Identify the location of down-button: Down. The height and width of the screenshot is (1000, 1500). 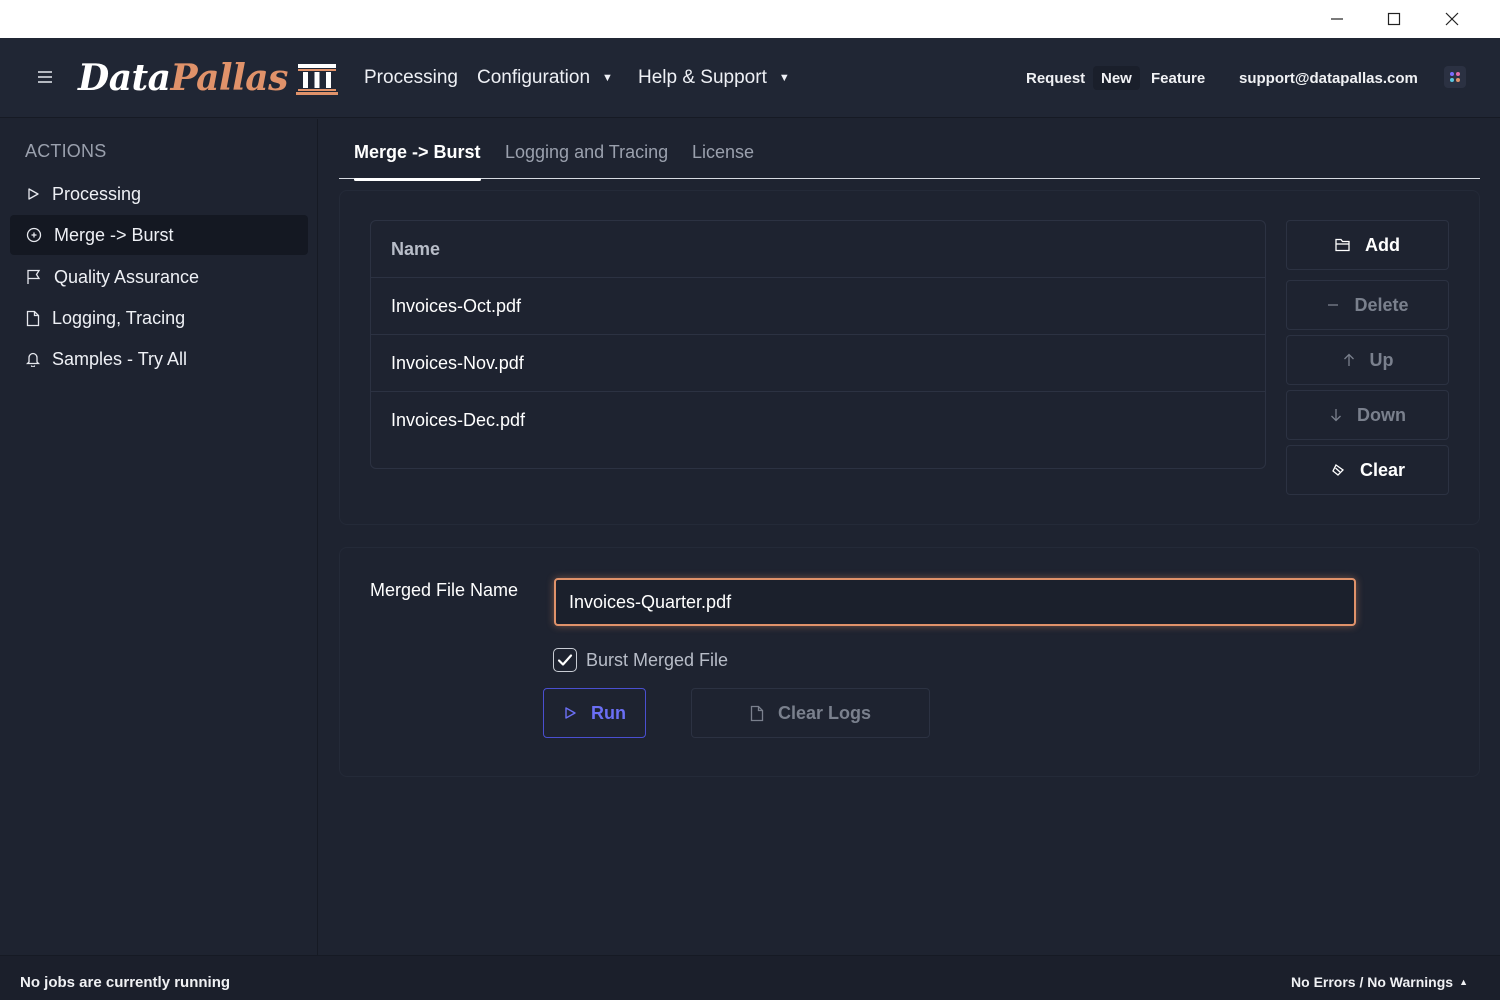
(1367, 415).